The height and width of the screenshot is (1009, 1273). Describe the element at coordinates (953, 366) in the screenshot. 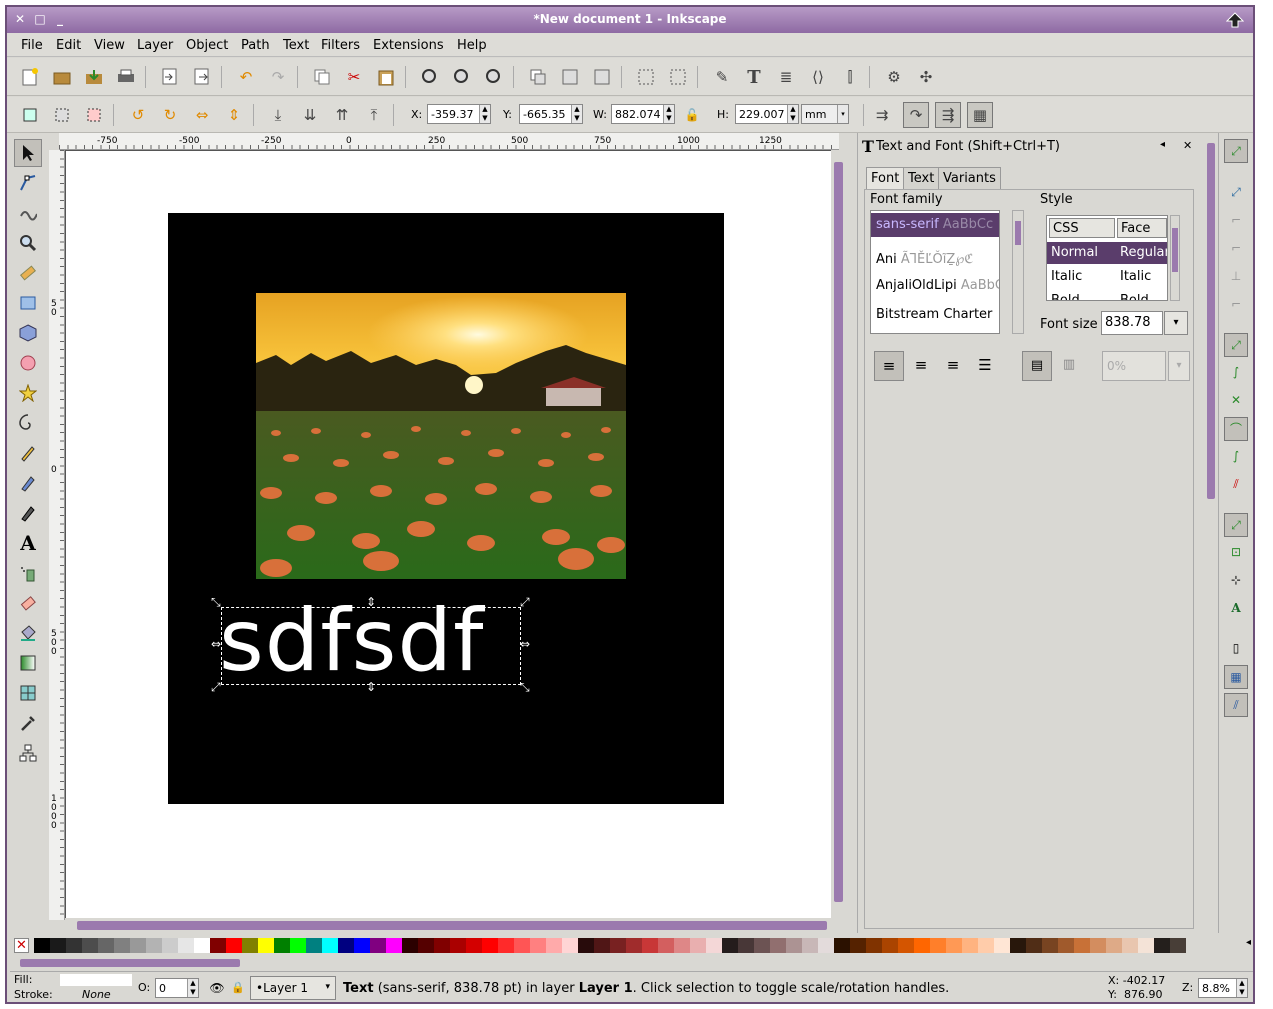

I see `align-right-icon: ≡` at that location.